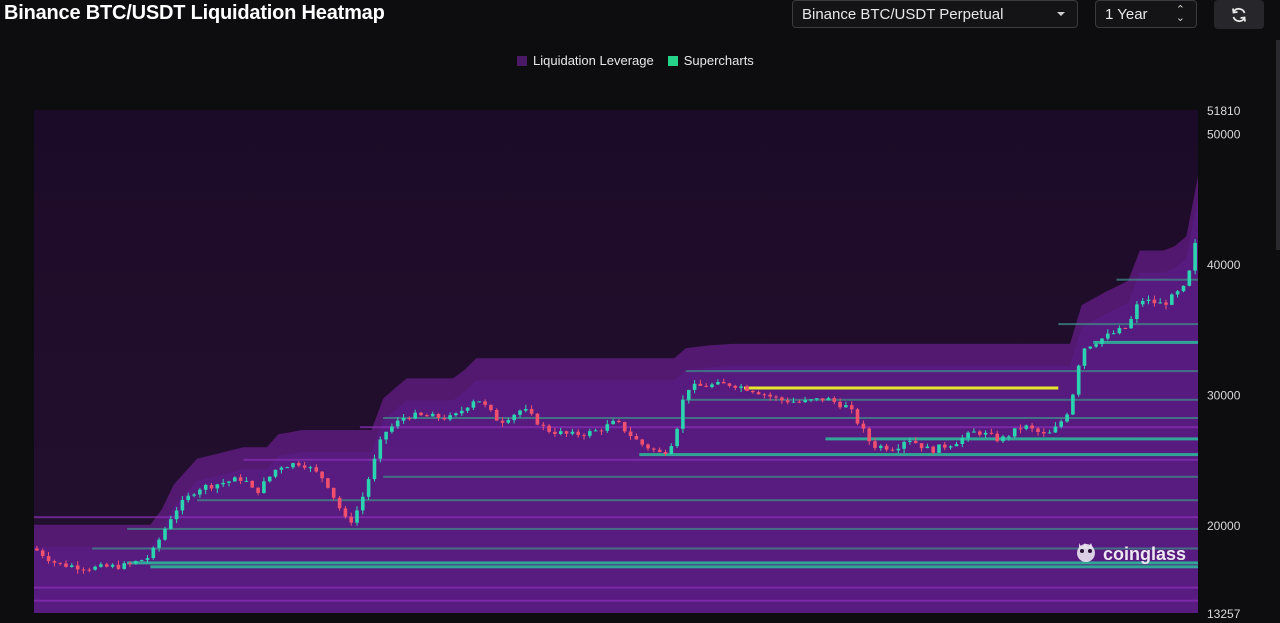 This screenshot has width=1280, height=623. What do you see at coordinates (1224, 614) in the screenshot?
I see `y-axis-tick-label: 13257` at bounding box center [1224, 614].